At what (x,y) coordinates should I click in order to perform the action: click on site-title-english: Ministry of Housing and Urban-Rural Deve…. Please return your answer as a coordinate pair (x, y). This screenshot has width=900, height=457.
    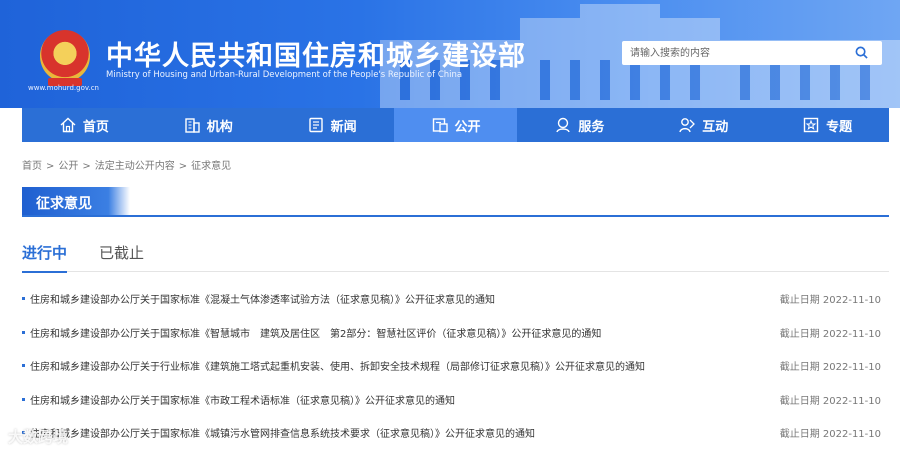
    Looking at the image, I should click on (284, 75).